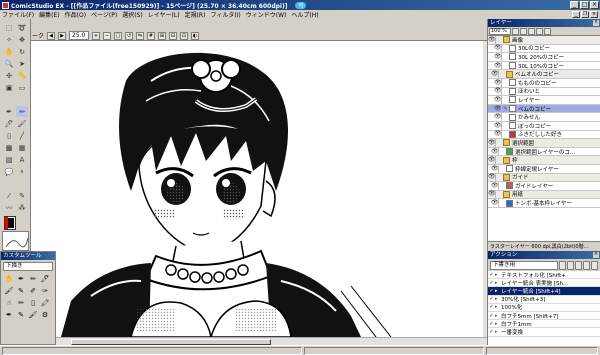 This screenshot has width=600, height=355. Describe the element at coordinates (544, 203) in the screenshot. I see `layer-row: 👁 トンボ-基本枠レイヤー` at that location.